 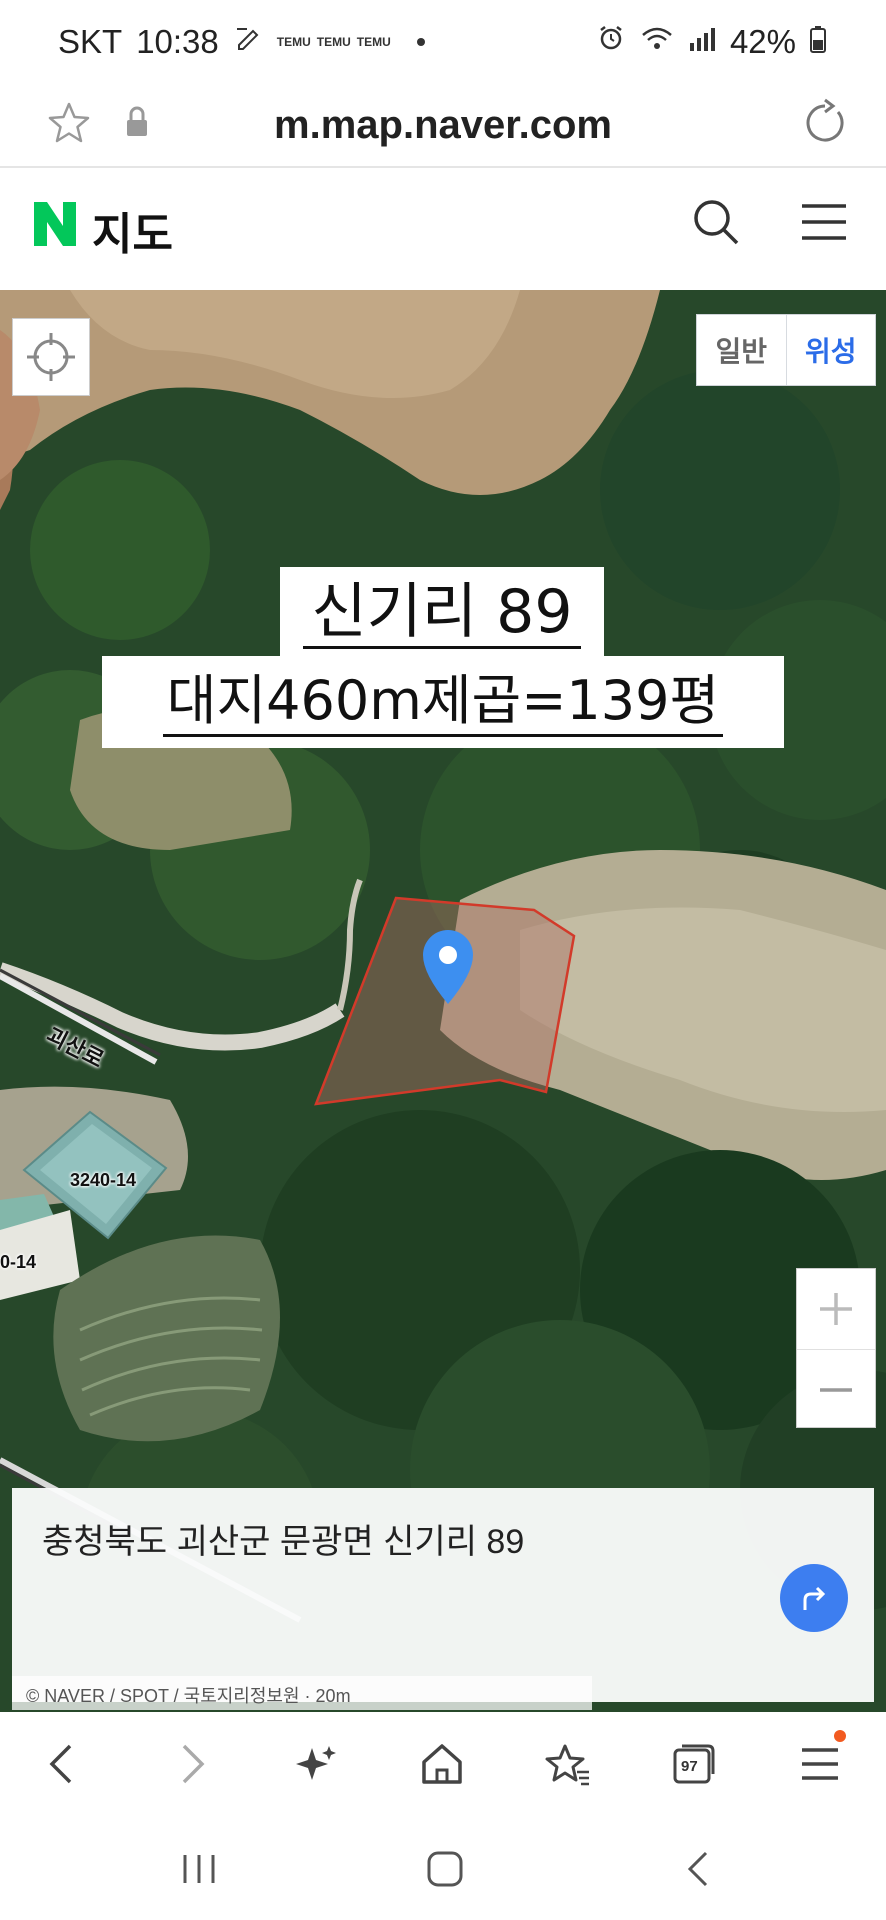 I want to click on zoom-in-button, so click(x=836, y=1309).